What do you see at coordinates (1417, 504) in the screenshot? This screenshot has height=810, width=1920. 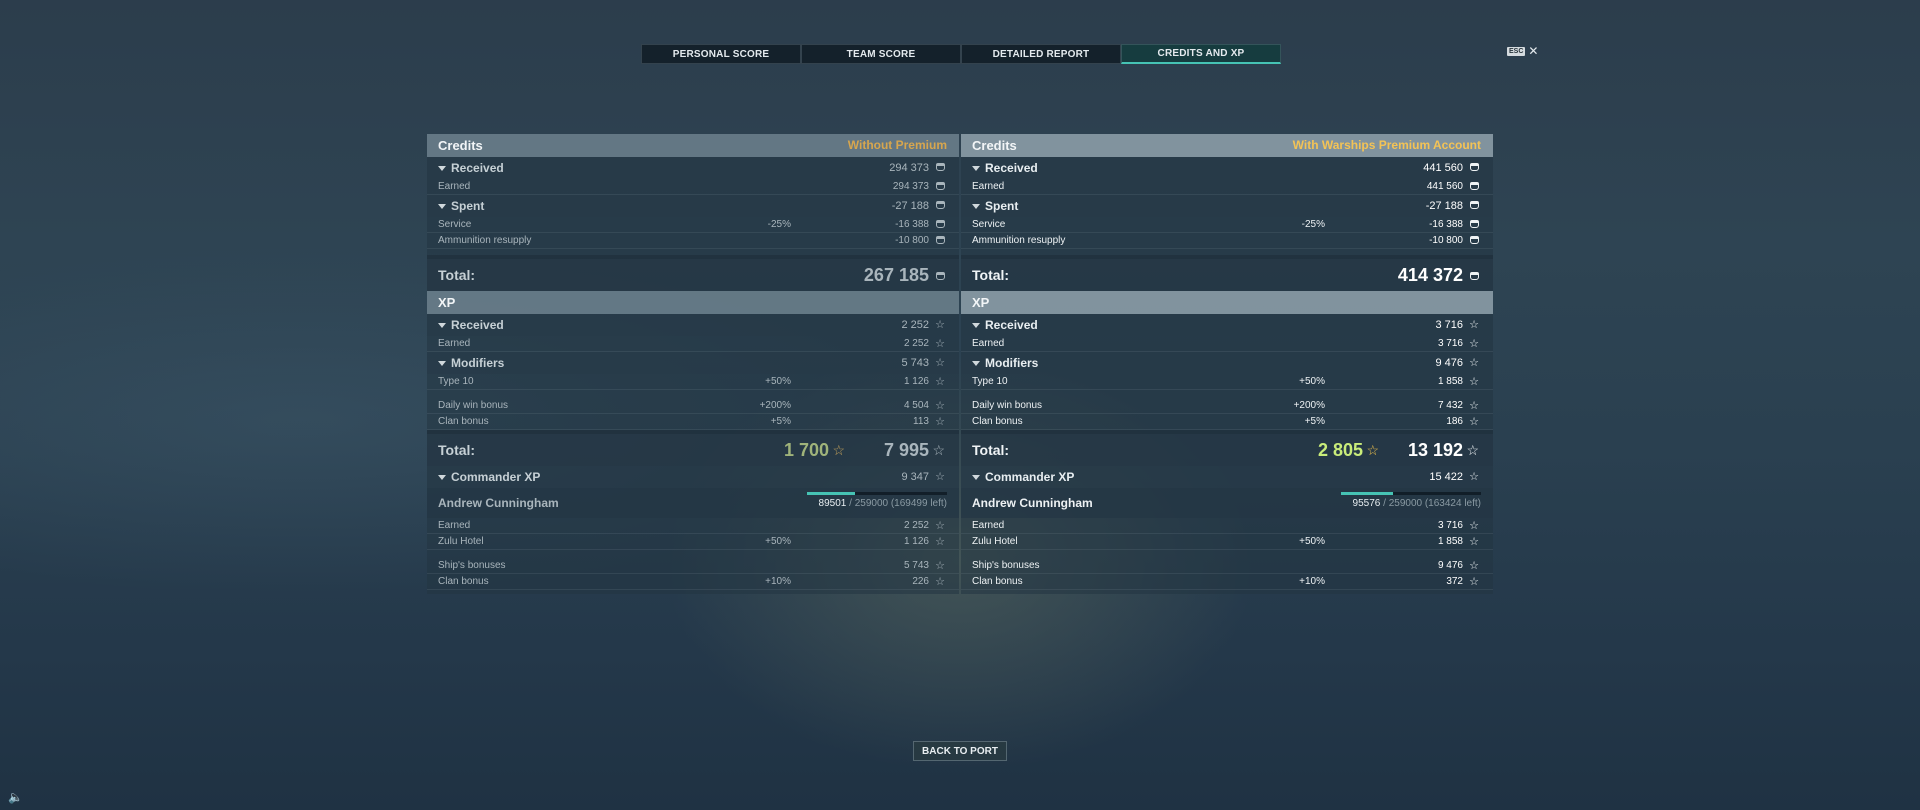 I see `commander-progress-text: 95576 / 259000 (163424 left)` at bounding box center [1417, 504].